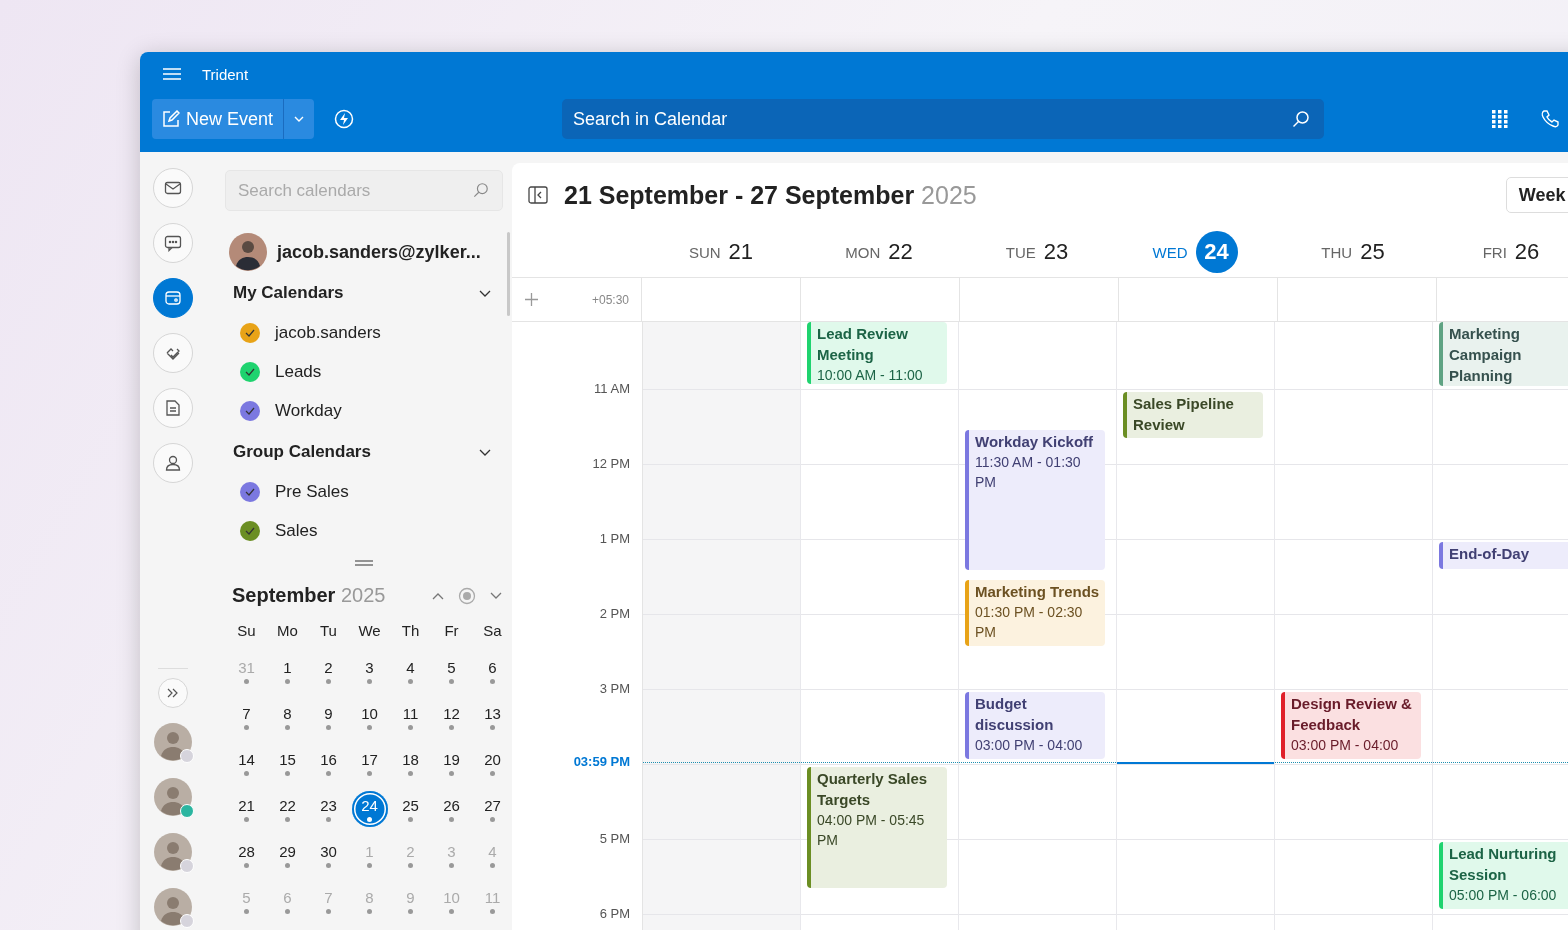 The height and width of the screenshot is (930, 1568). I want to click on calendar-day: 12, so click(451, 717).